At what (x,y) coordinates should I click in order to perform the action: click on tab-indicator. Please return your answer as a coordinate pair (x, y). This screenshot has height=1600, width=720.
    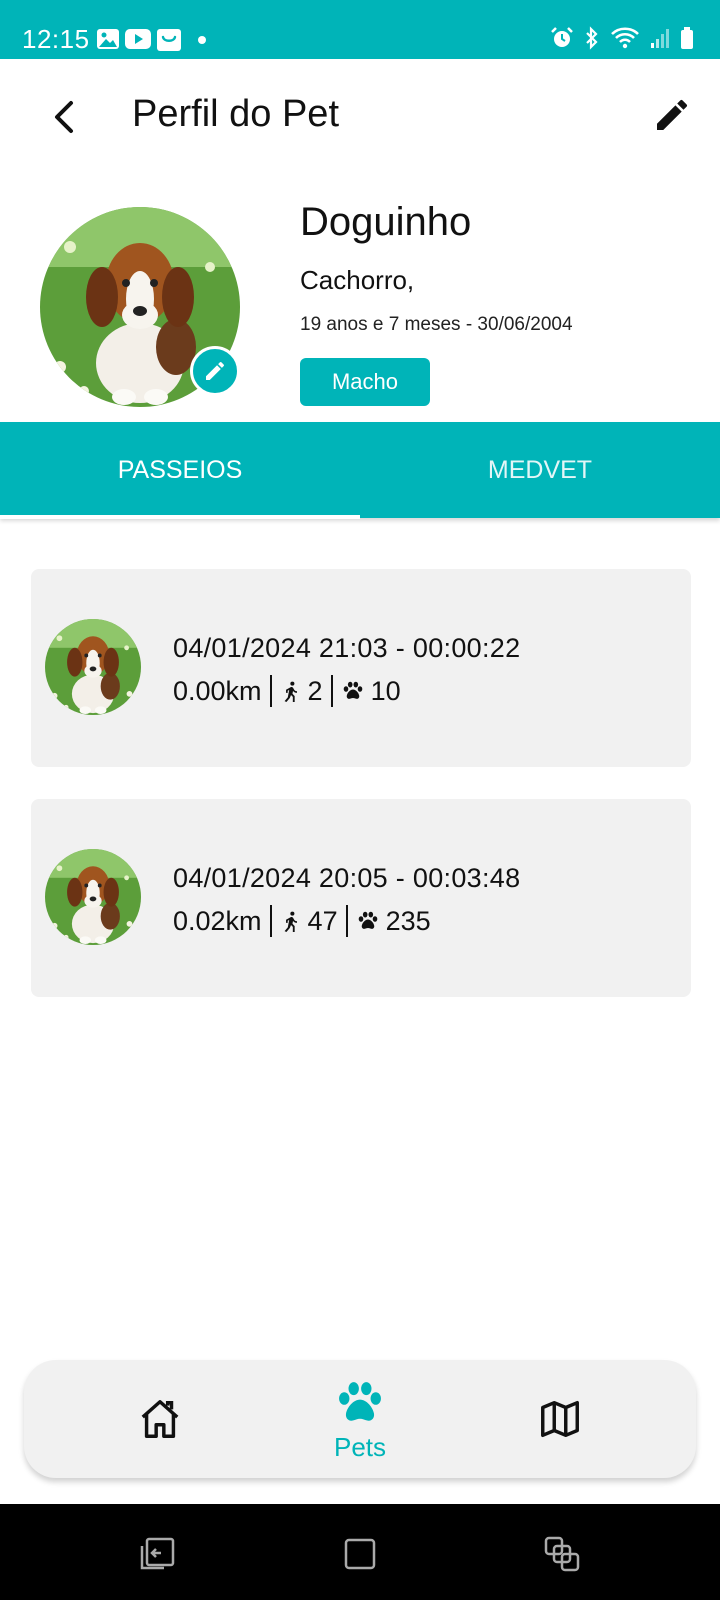
    Looking at the image, I should click on (180, 517).